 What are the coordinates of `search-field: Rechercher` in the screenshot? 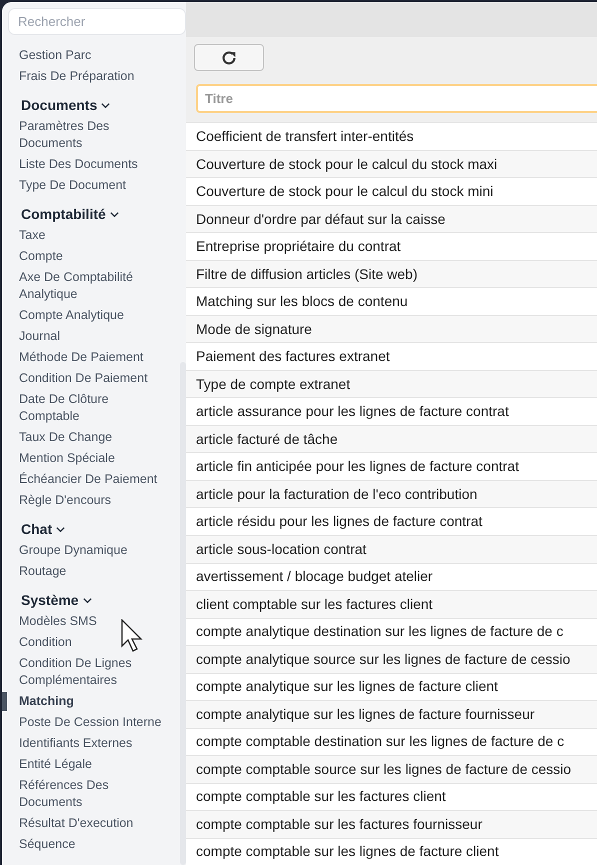 It's located at (97, 21).